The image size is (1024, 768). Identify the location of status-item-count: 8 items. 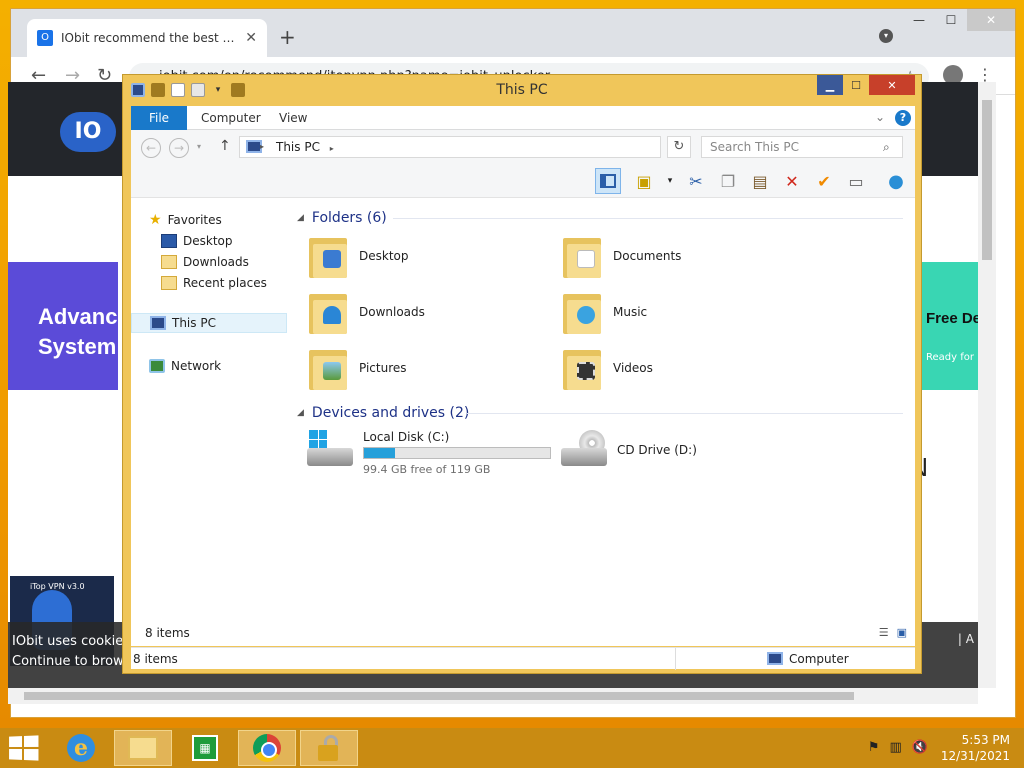
(155, 659).